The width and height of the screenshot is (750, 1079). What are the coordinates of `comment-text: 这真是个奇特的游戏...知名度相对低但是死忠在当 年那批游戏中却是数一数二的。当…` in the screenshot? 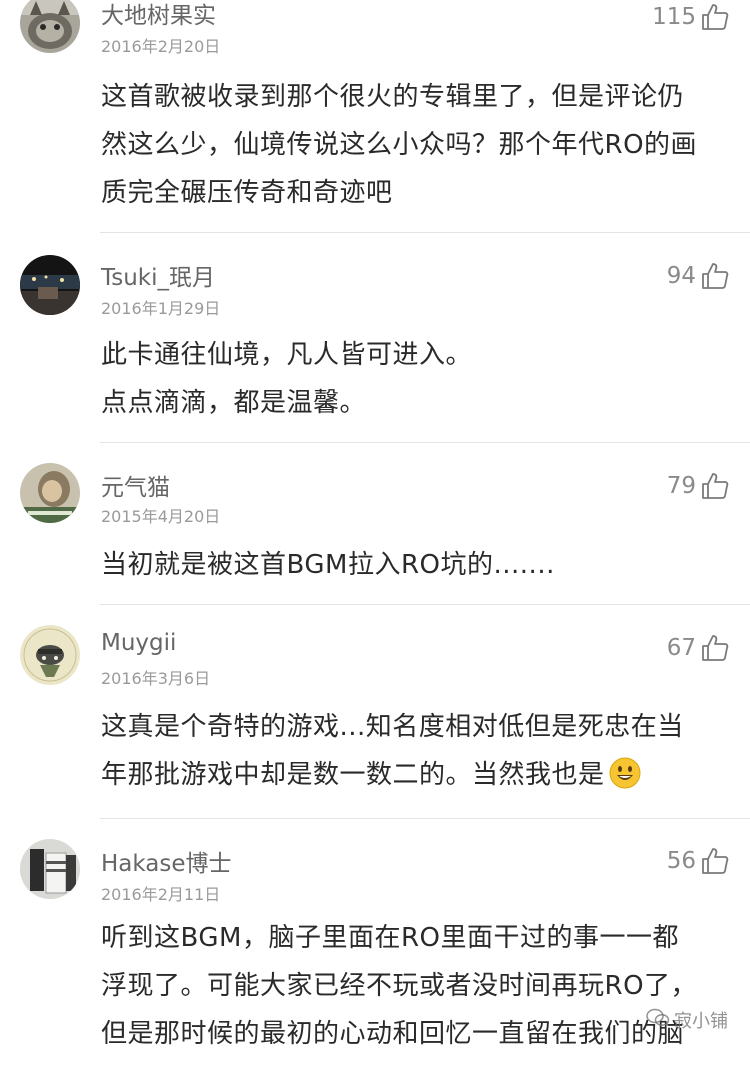 It's located at (410, 751).